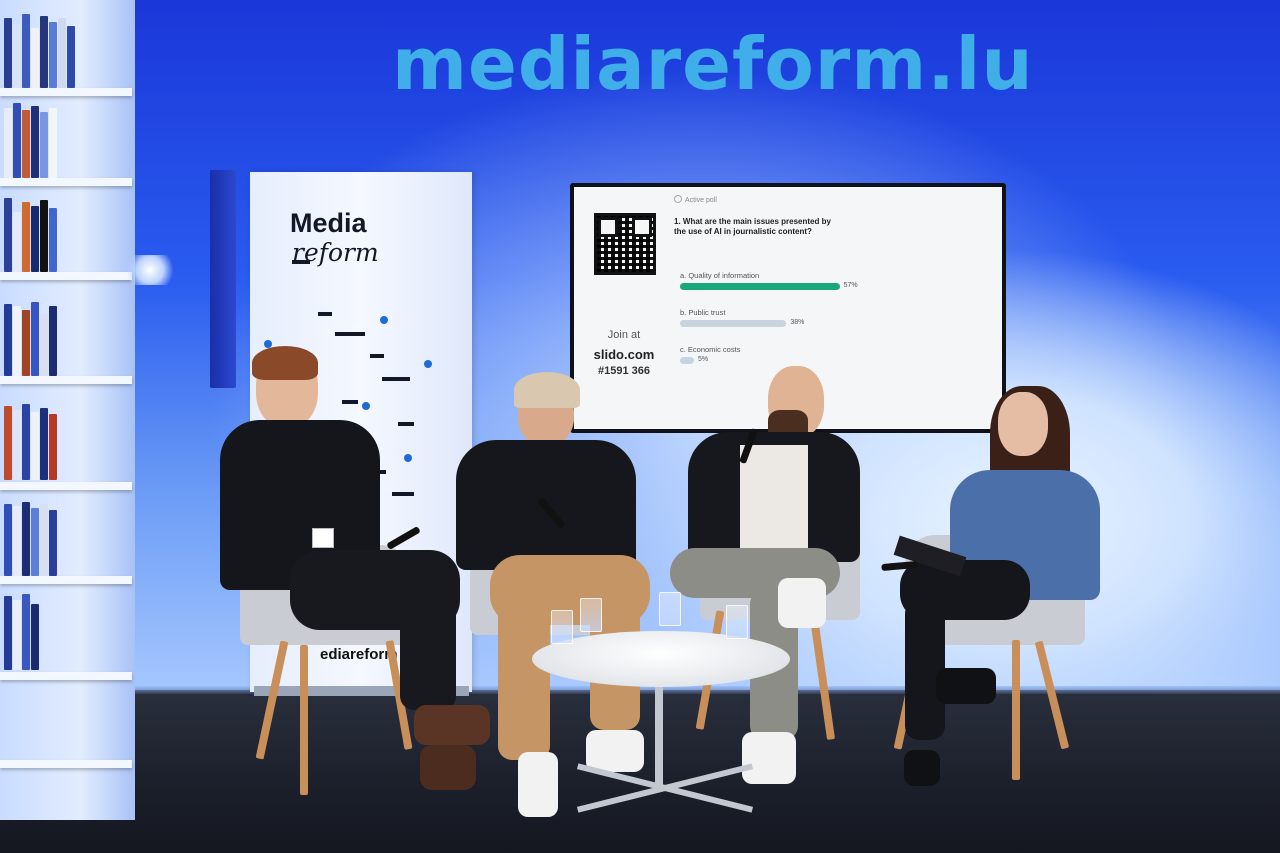 The height and width of the screenshot is (853, 1280). What do you see at coordinates (830, 354) in the screenshot?
I see `poll-option: c. Economic costs 5%` at bounding box center [830, 354].